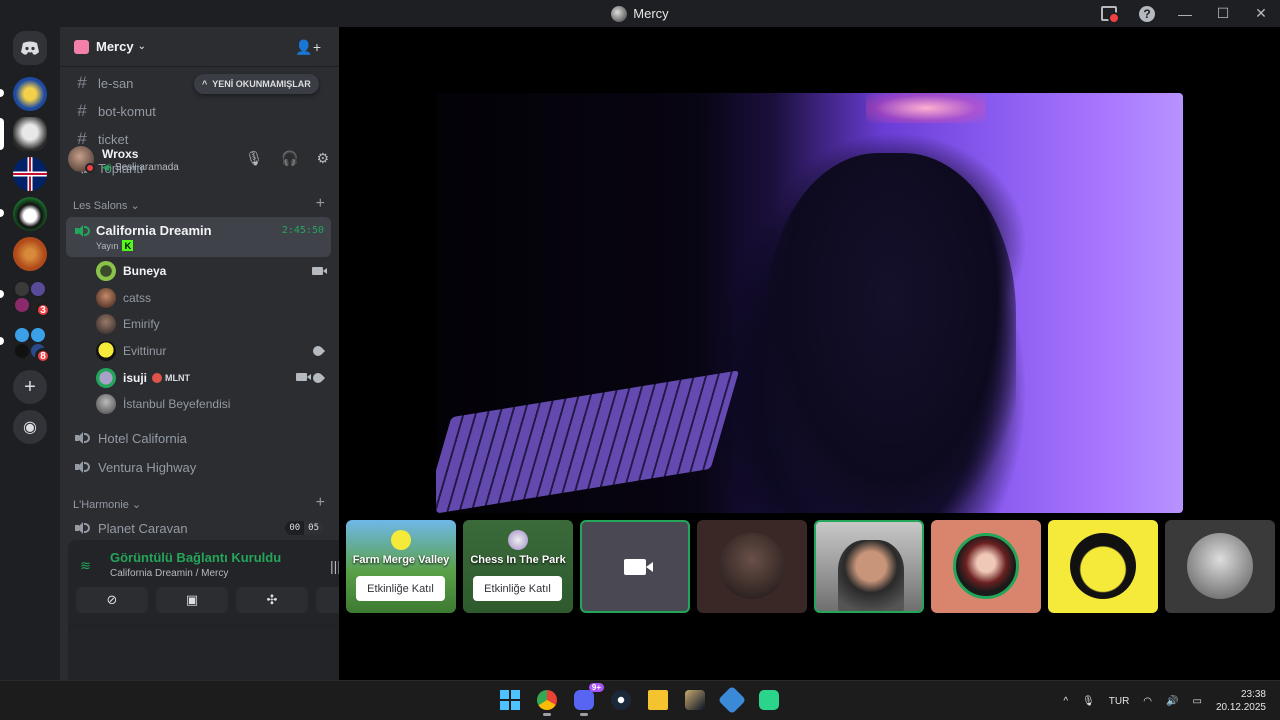  What do you see at coordinates (106, 206) in the screenshot?
I see `category-les-salons: Les Salons ⌄` at bounding box center [106, 206].